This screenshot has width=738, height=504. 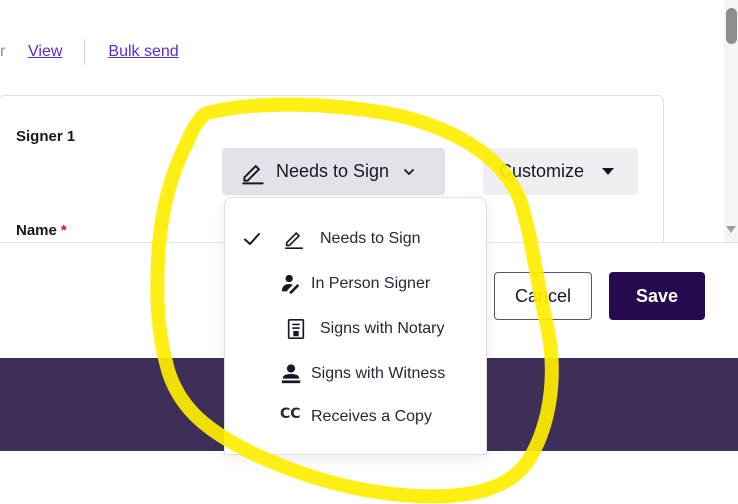 I want to click on required-asterisk: *, so click(x=63, y=230).